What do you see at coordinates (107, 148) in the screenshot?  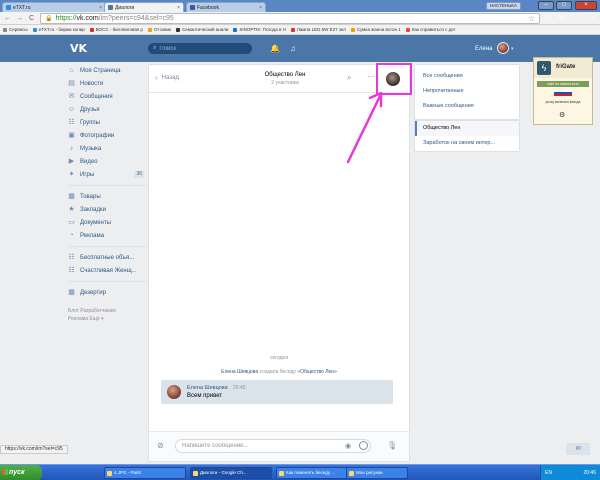 I see `menu-item-music: ♪ Музыка` at bounding box center [107, 148].